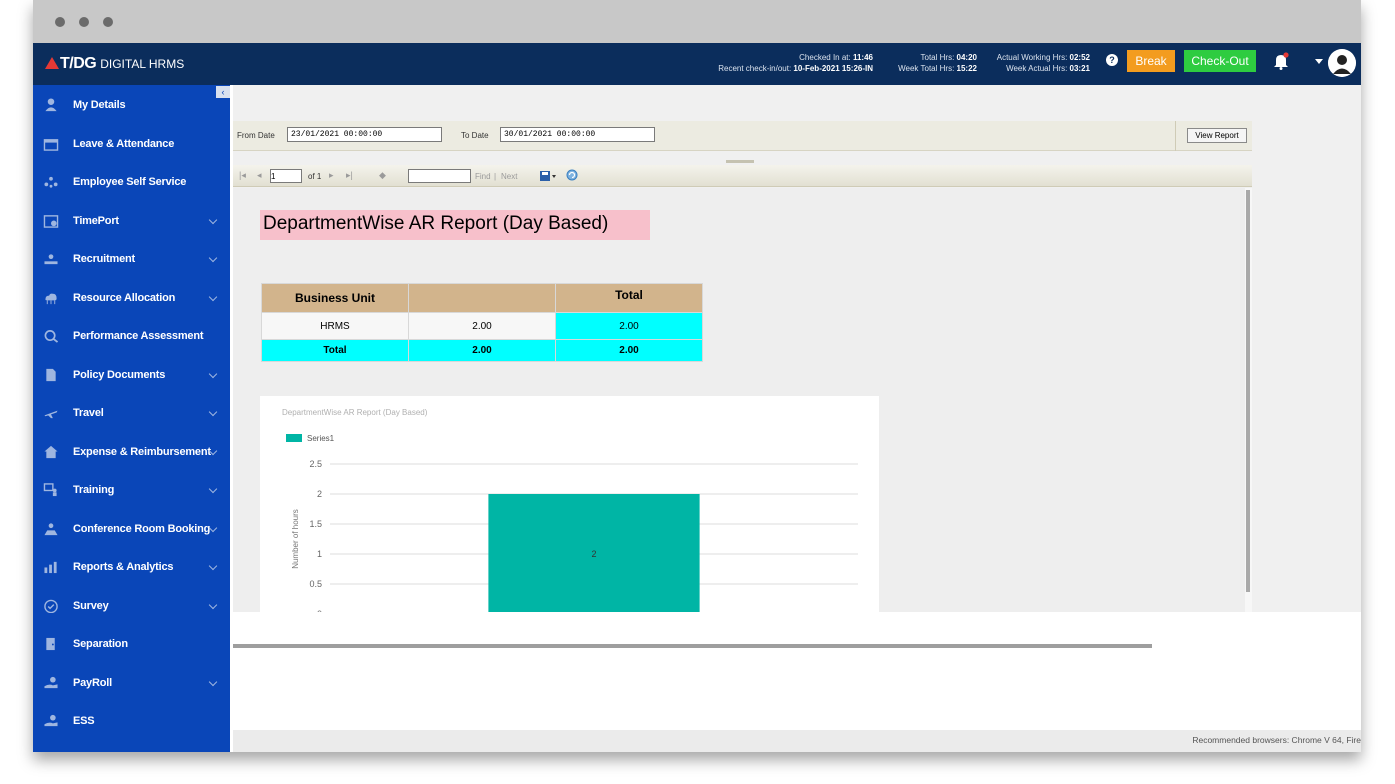  What do you see at coordinates (382, 175) in the screenshot?
I see `back-to-parent-icon: ◆` at bounding box center [382, 175].